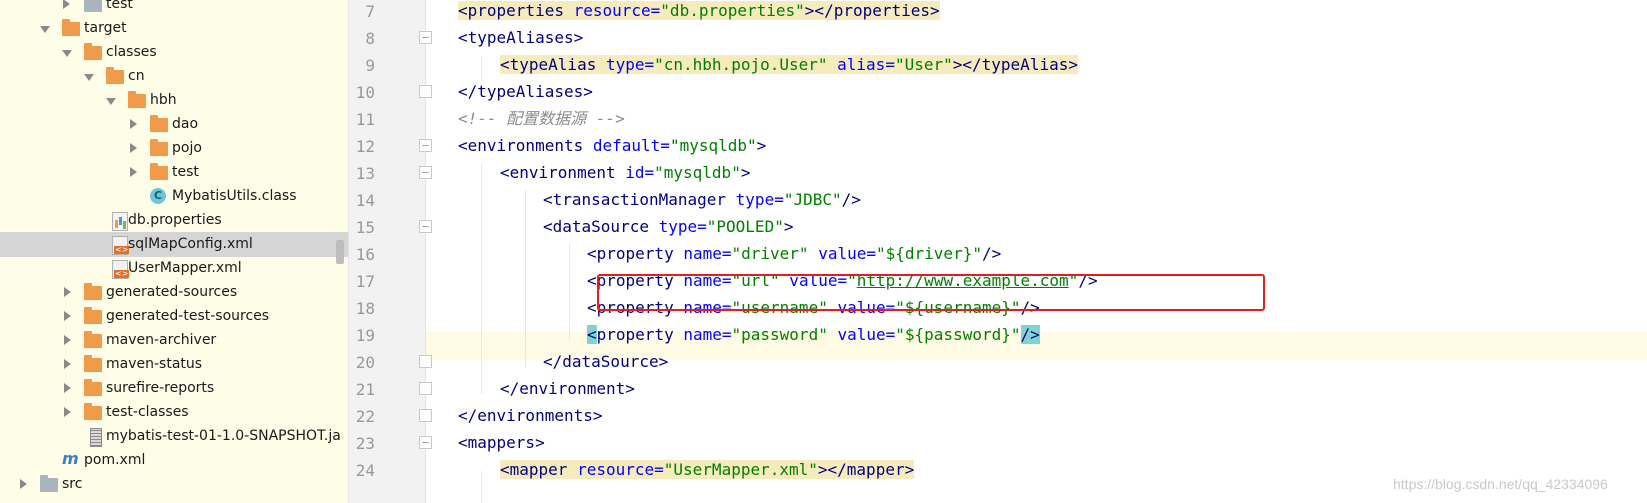 The width and height of the screenshot is (1647, 503). I want to click on tree-item-dao: dao, so click(174, 124).